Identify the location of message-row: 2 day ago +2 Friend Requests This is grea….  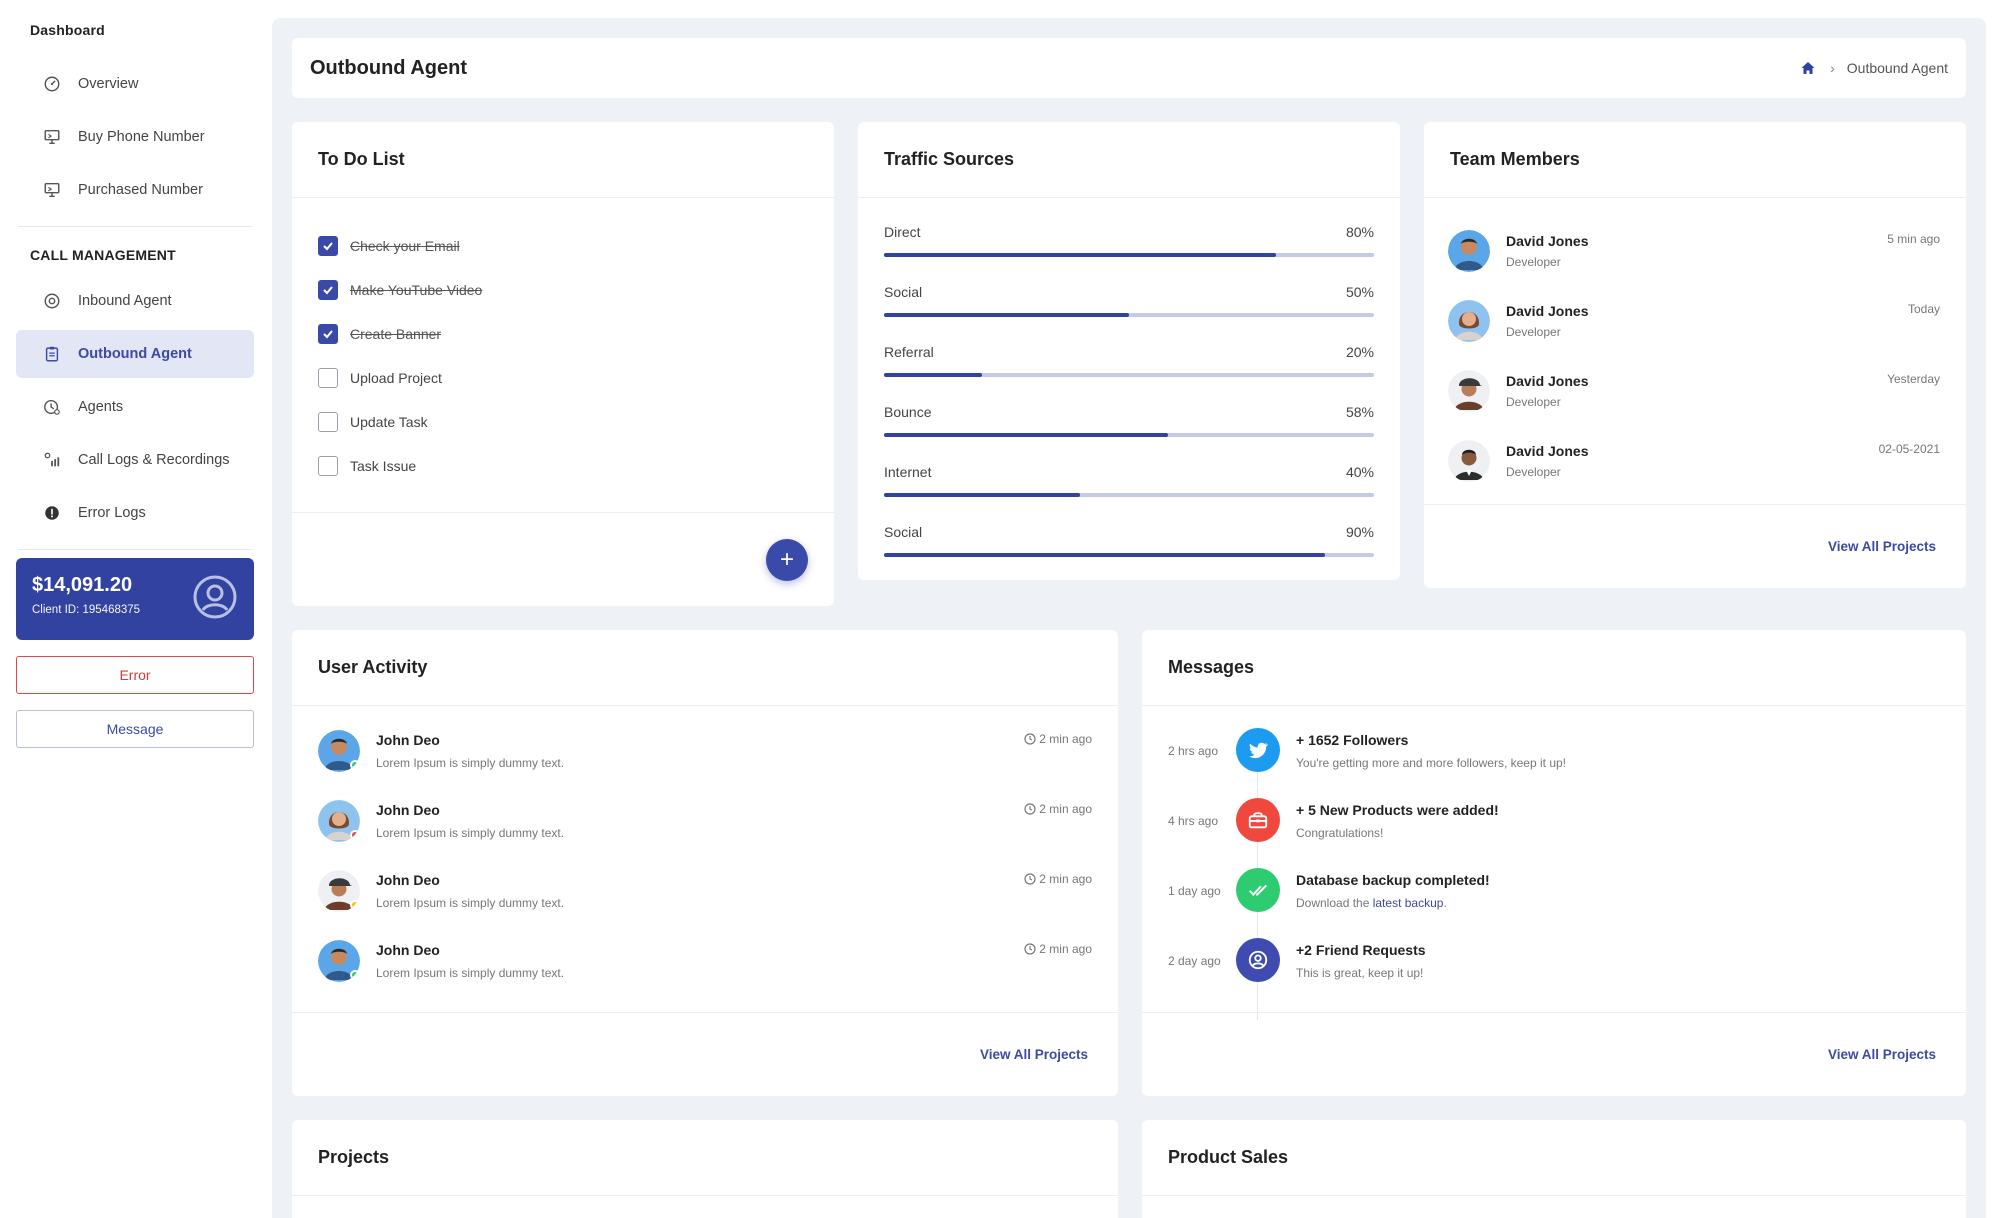
(1554, 973).